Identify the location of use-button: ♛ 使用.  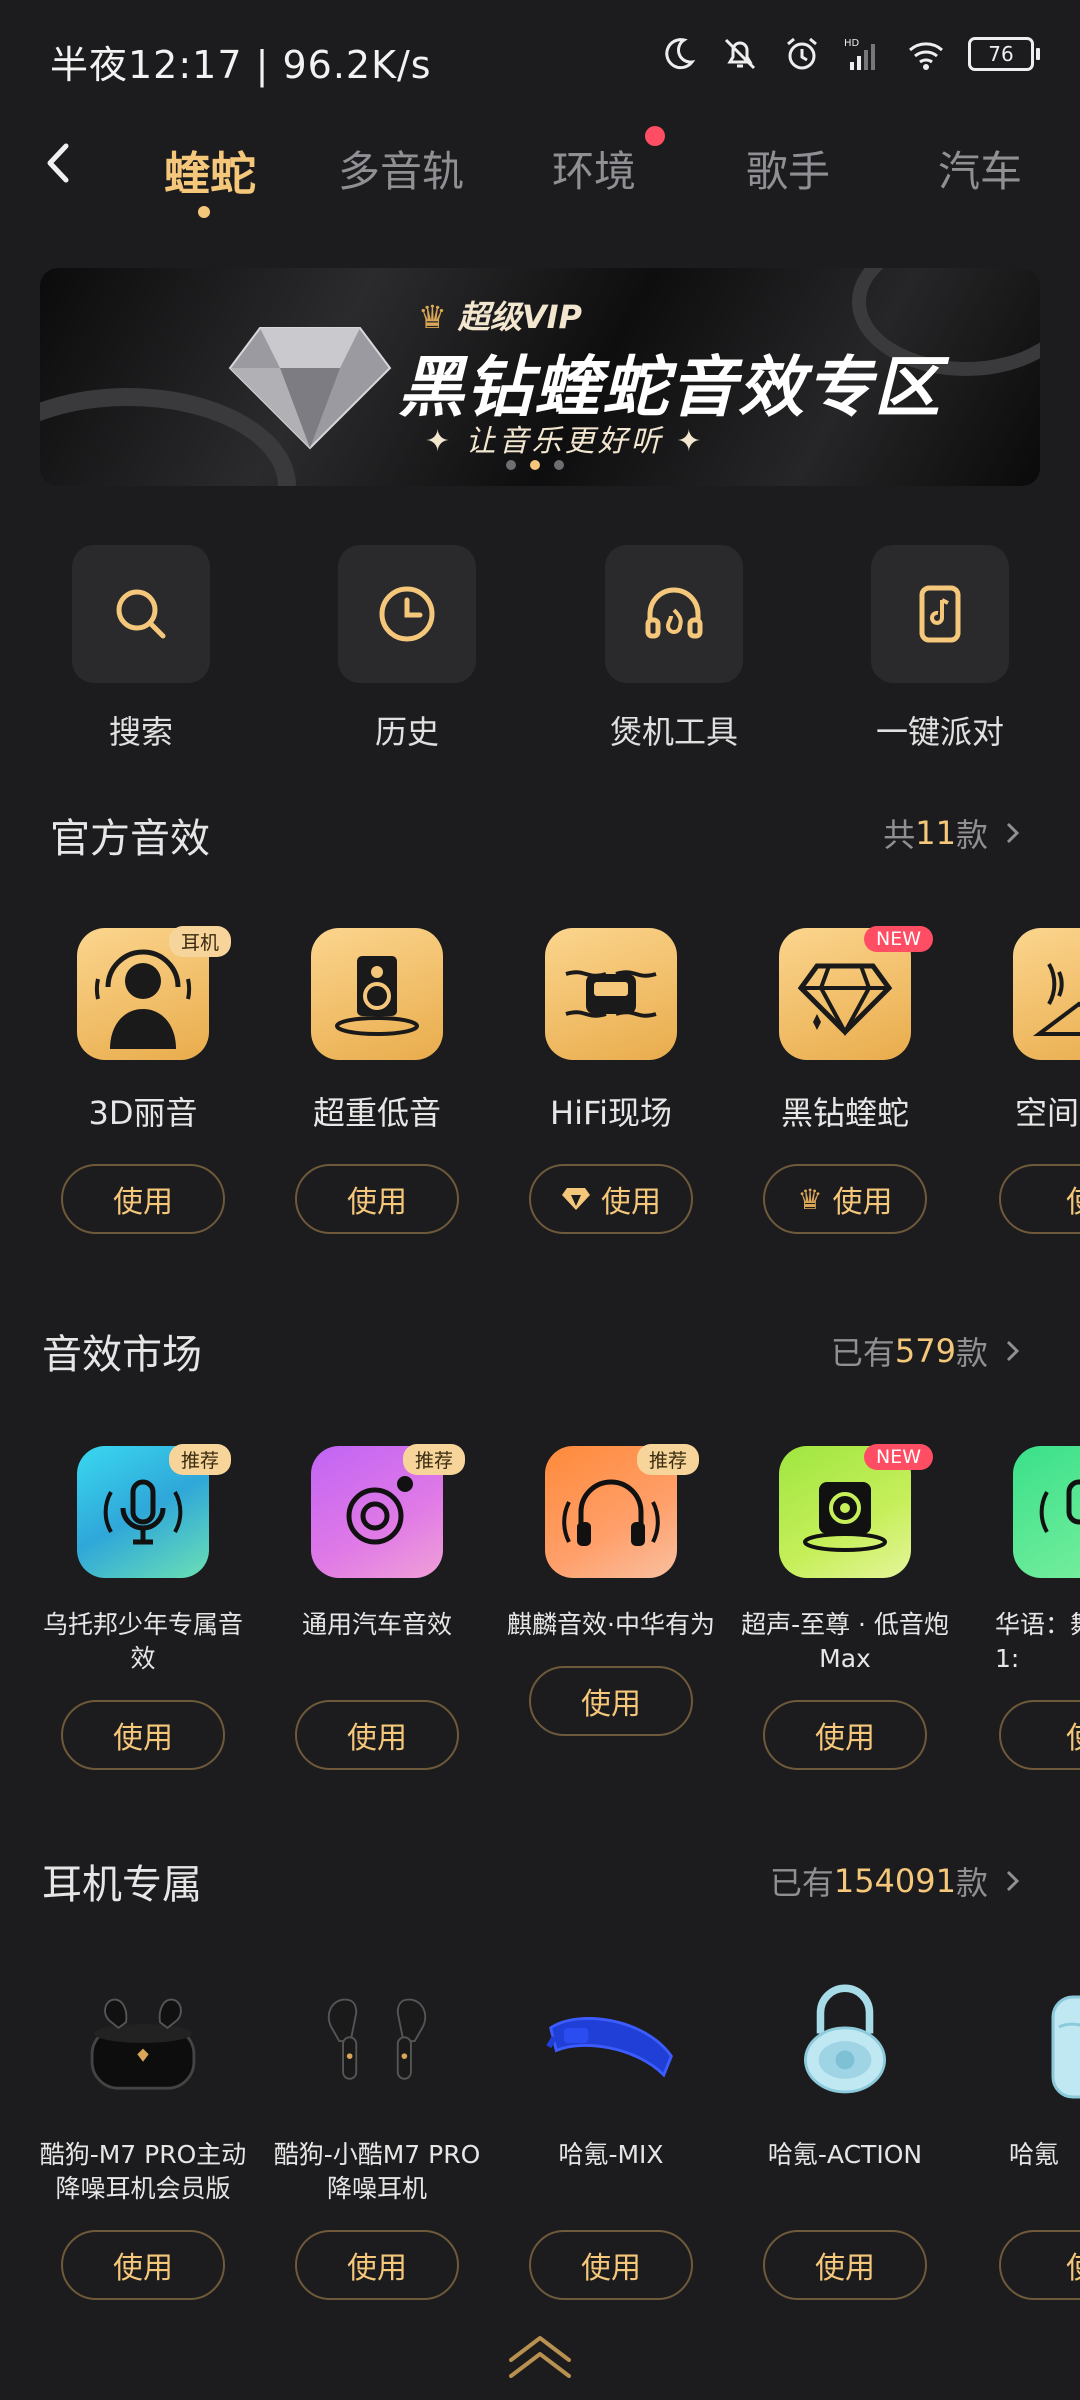
(845, 1199).